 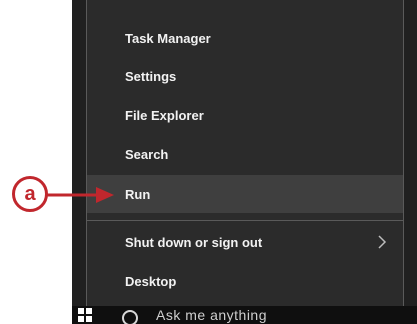 I want to click on menu-item-shut-down: Shut down or sign out, so click(x=245, y=242).